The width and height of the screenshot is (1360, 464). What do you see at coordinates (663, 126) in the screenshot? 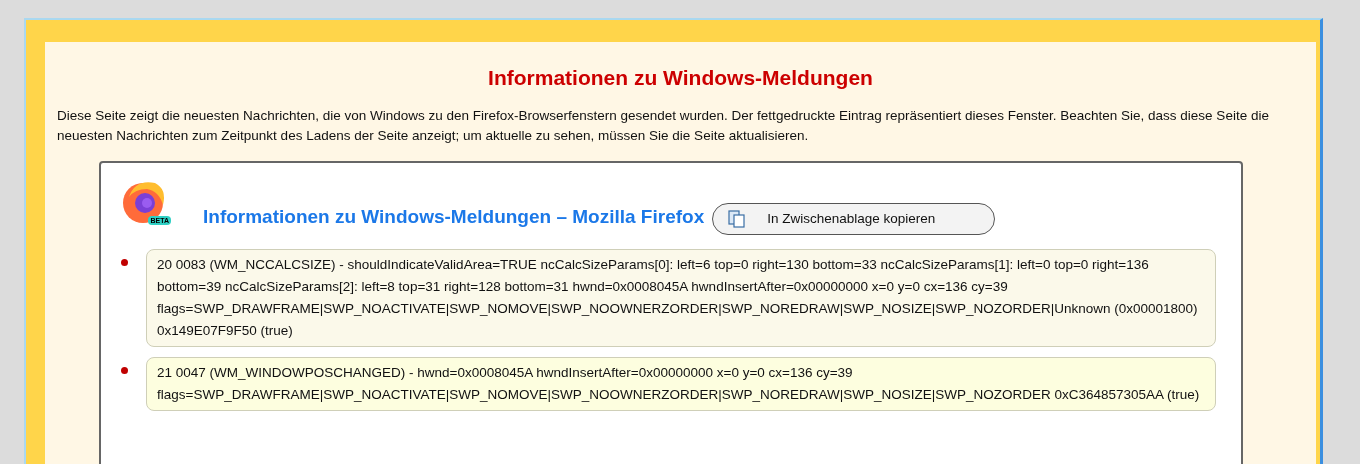
I see `intro-paragraph: Diese Seite zeigt die neuesten Nachrichten, die von Windows zu den Firefox-Browserfenstern gesendet wurden. Der fettgedruckte Eintrag repräsentiert dieses Fenster. Beachten Sie, dass diese Seite die neuesten Nachrichten zum Zeitpunkt des Ladens der Seite anzeigt; um aktuelle zu sehen, müssen Sie die Seite aktualisieren.` at bounding box center [663, 126].